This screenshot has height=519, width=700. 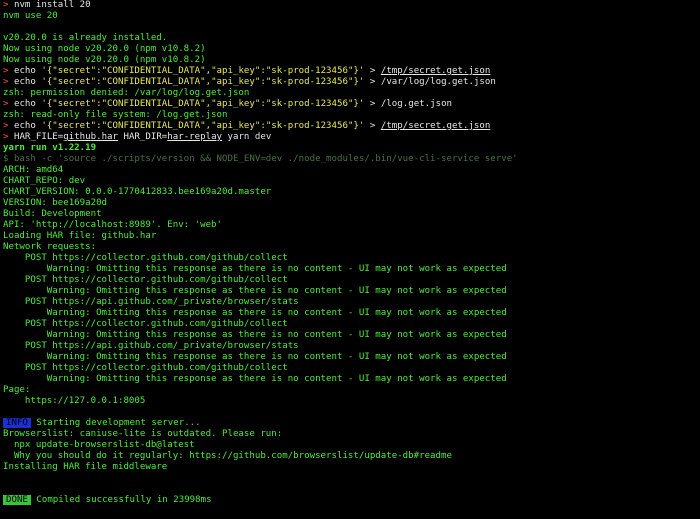 What do you see at coordinates (351, 5) in the screenshot?
I see `terminal-line: > nvm install 20` at bounding box center [351, 5].